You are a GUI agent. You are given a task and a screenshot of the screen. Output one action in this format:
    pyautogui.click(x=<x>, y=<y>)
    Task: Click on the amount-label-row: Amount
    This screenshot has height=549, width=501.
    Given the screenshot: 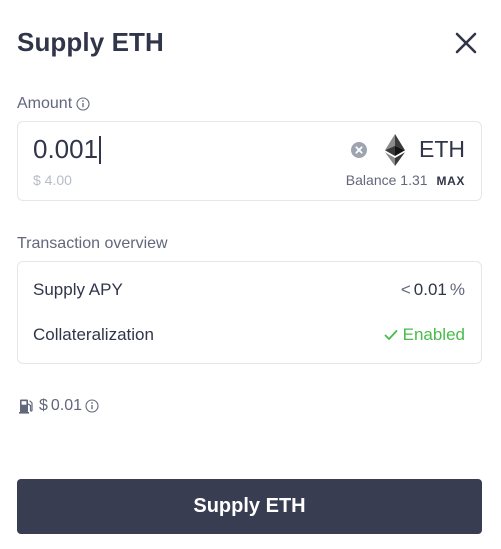 What is the action you would take?
    pyautogui.click(x=53, y=104)
    